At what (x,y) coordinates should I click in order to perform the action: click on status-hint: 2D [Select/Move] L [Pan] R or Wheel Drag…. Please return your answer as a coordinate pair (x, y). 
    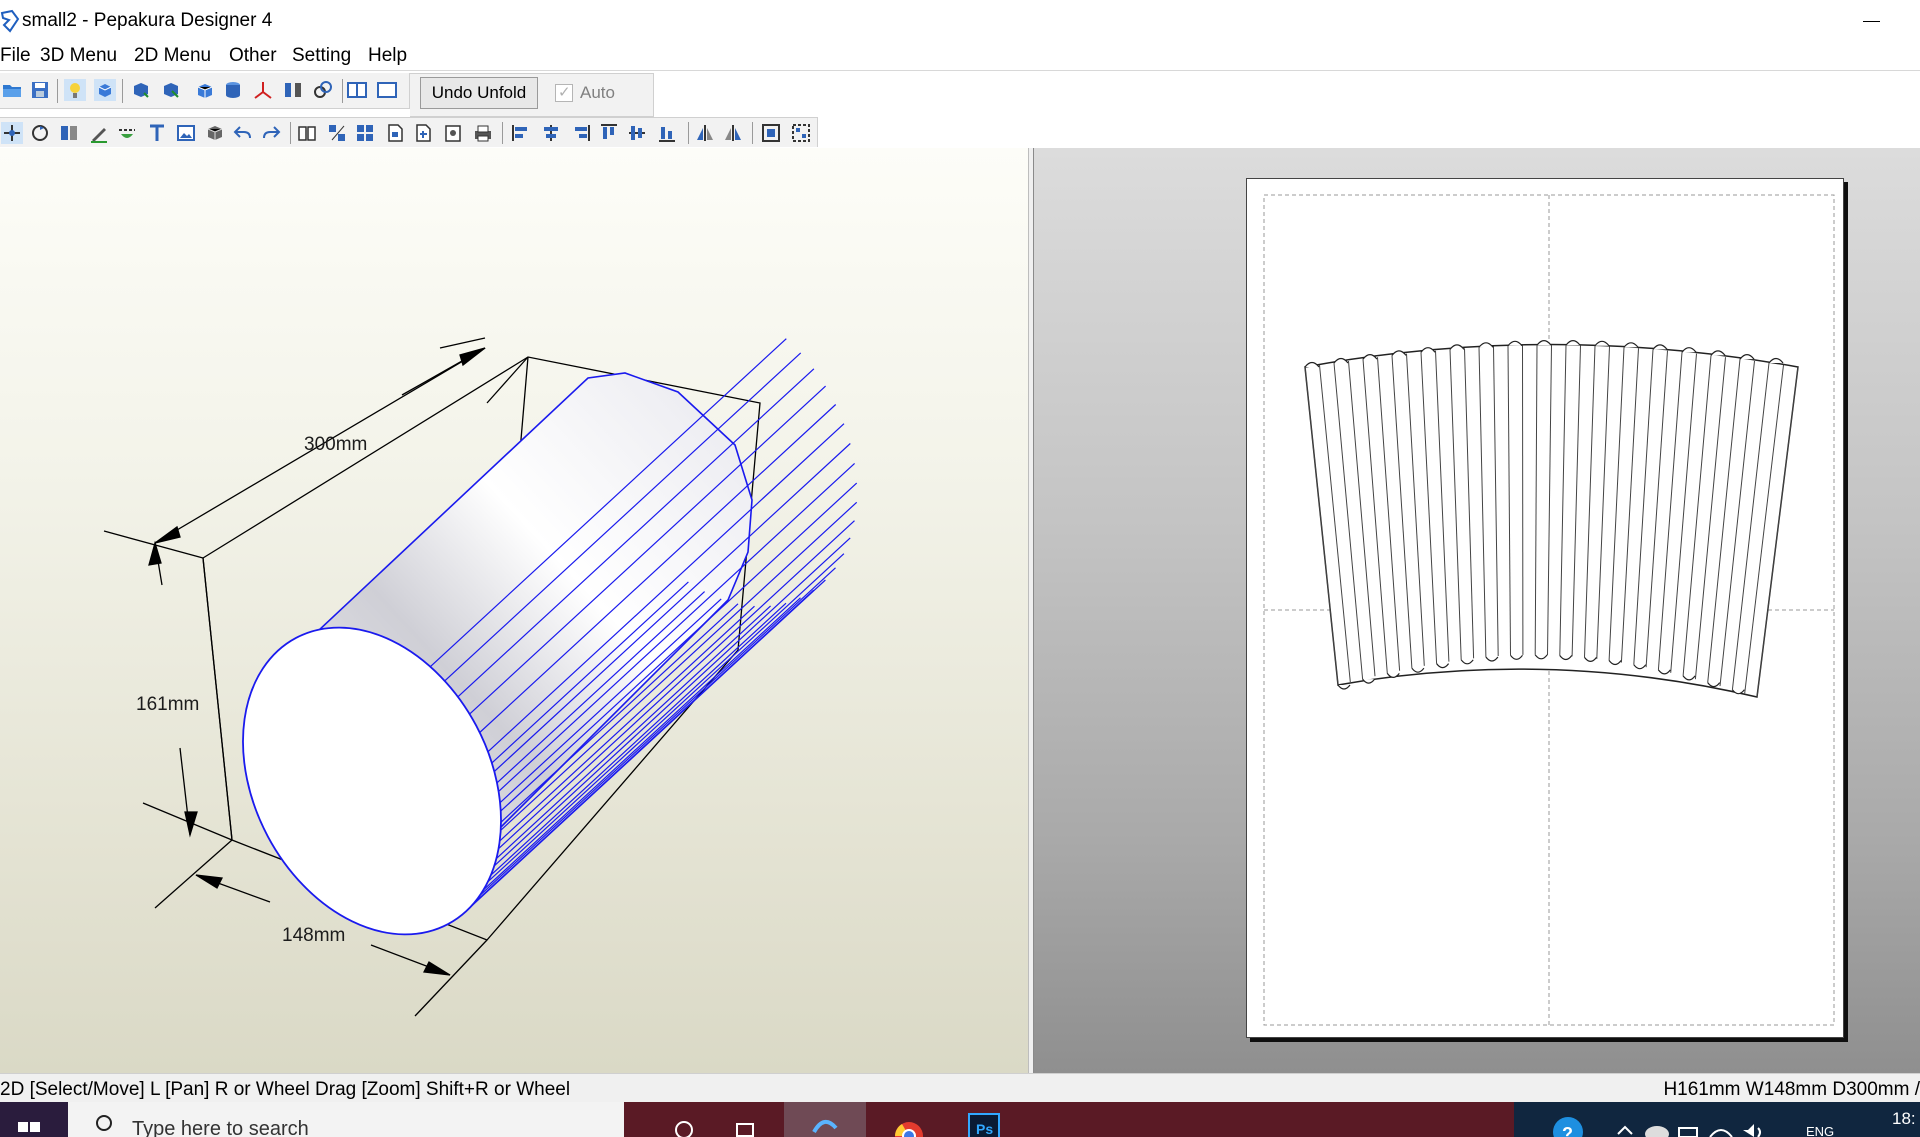
    Looking at the image, I should click on (285, 1089).